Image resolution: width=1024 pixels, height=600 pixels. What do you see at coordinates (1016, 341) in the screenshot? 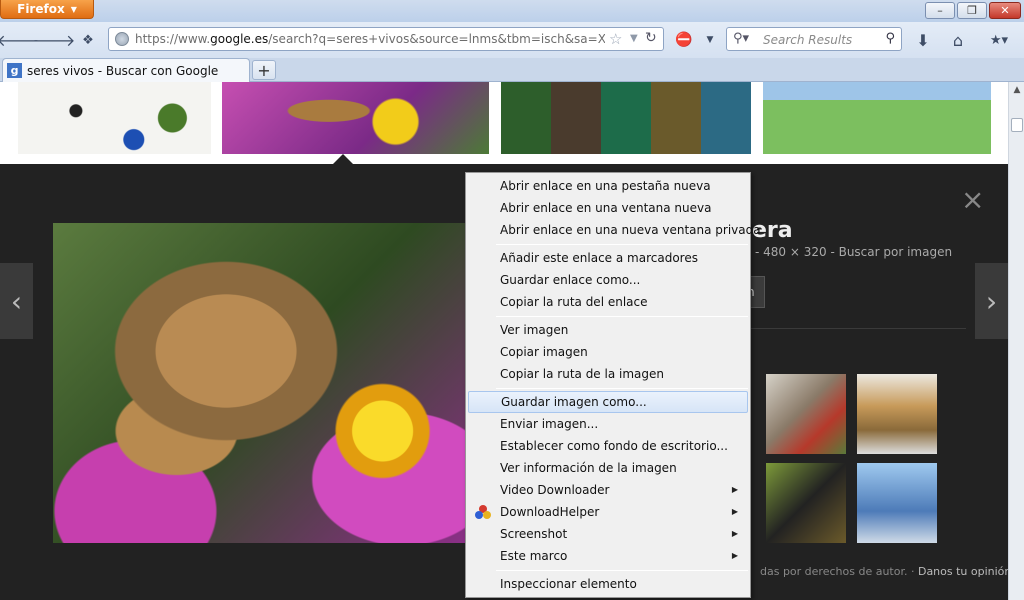
I see `vertical-scrollbar: ▲` at bounding box center [1016, 341].